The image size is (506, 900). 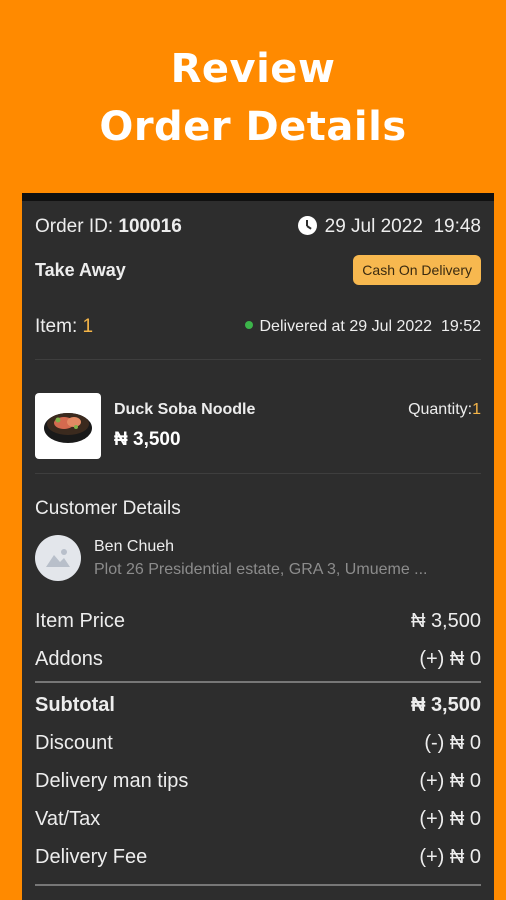 I want to click on customer-avatar, so click(x=58, y=558).